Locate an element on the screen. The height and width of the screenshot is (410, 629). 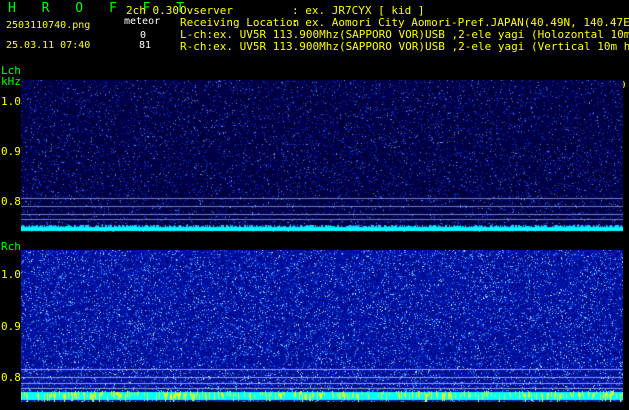
rch-label: Rch is located at coordinates (11, 246).